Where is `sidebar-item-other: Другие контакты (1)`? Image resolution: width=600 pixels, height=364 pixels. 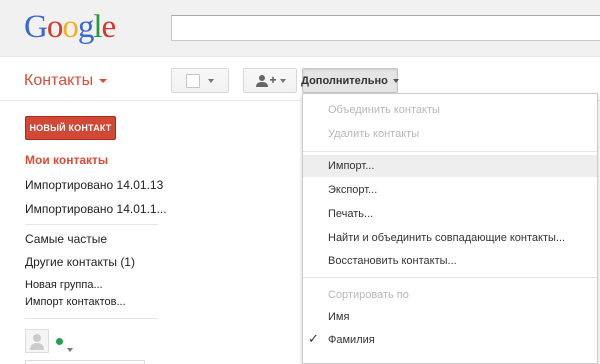
sidebar-item-other: Другие контакты (1) is located at coordinates (80, 262).